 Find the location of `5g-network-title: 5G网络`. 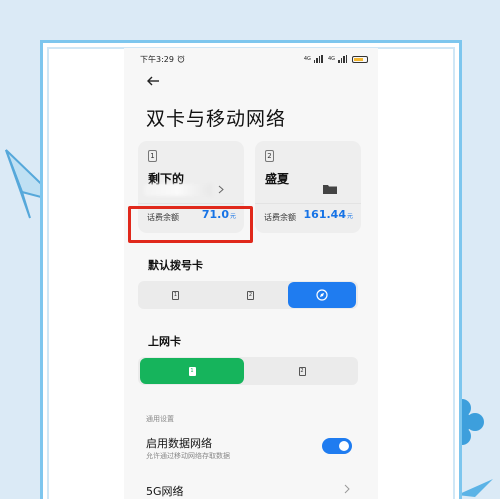

5g-network-title: 5G网络 is located at coordinates (165, 491).